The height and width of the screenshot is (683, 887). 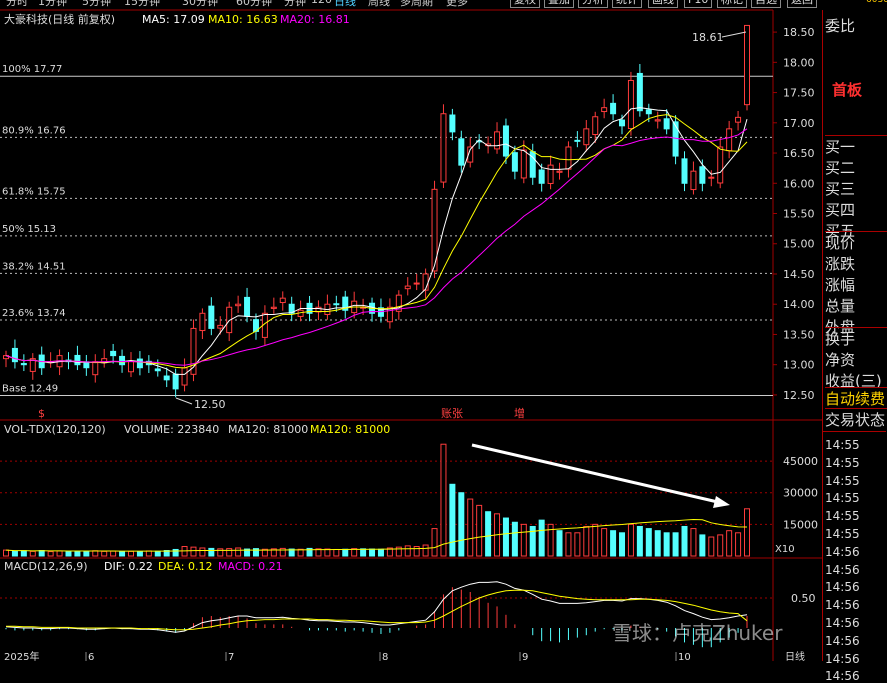 What do you see at coordinates (840, 26) in the screenshot?
I see `weibi-label: 委比` at bounding box center [840, 26].